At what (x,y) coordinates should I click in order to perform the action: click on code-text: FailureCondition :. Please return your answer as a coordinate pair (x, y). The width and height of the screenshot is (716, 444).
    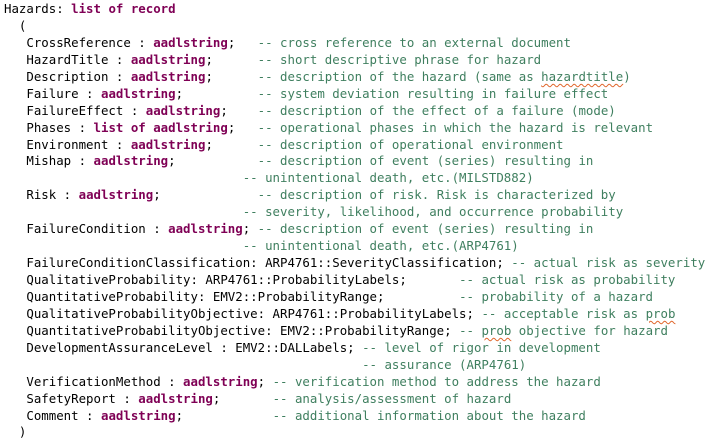
    Looking at the image, I should click on (86, 229).